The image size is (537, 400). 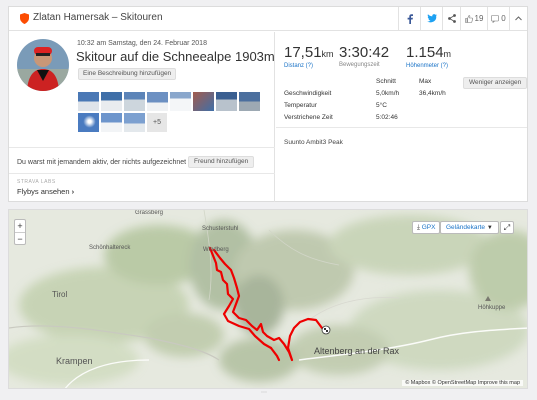 I want to click on show-less-button: Weniger anzeigen, so click(x=495, y=83).